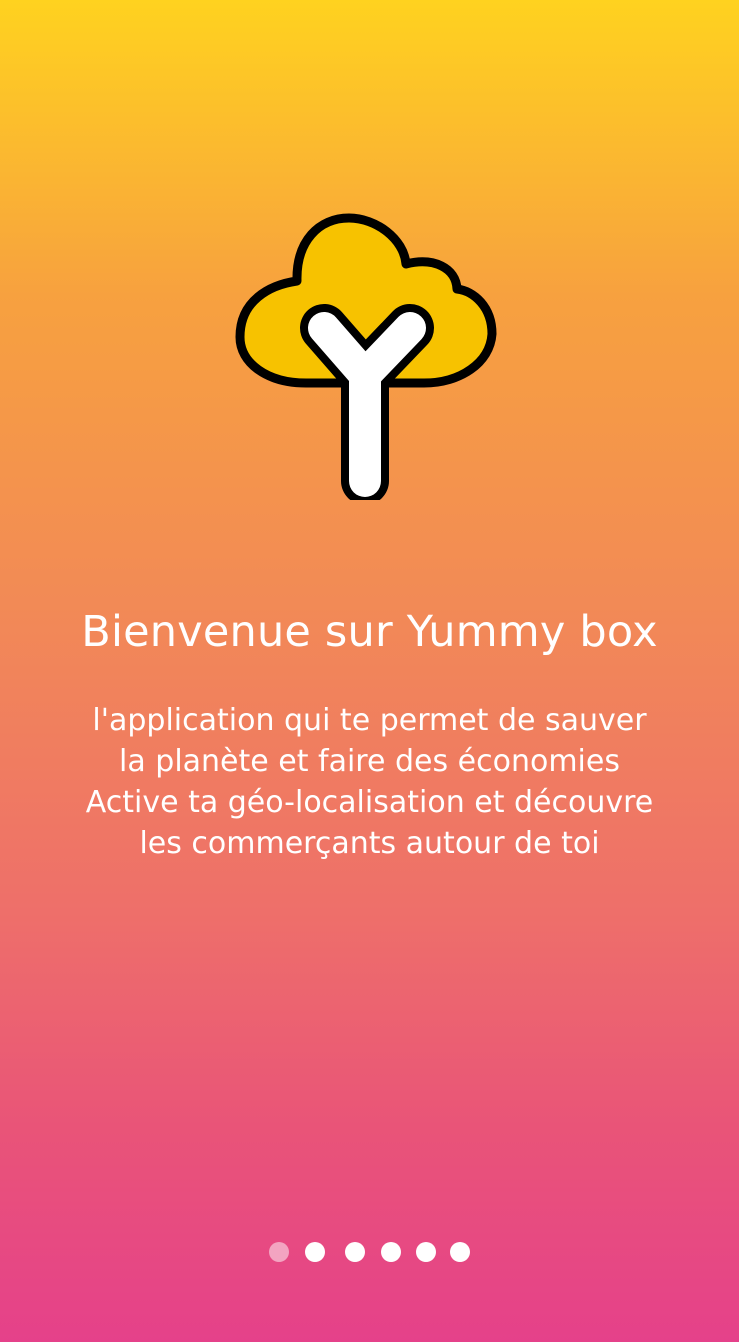 This screenshot has width=739, height=1342. What do you see at coordinates (279, 1252) in the screenshot?
I see `page-dot-1-active` at bounding box center [279, 1252].